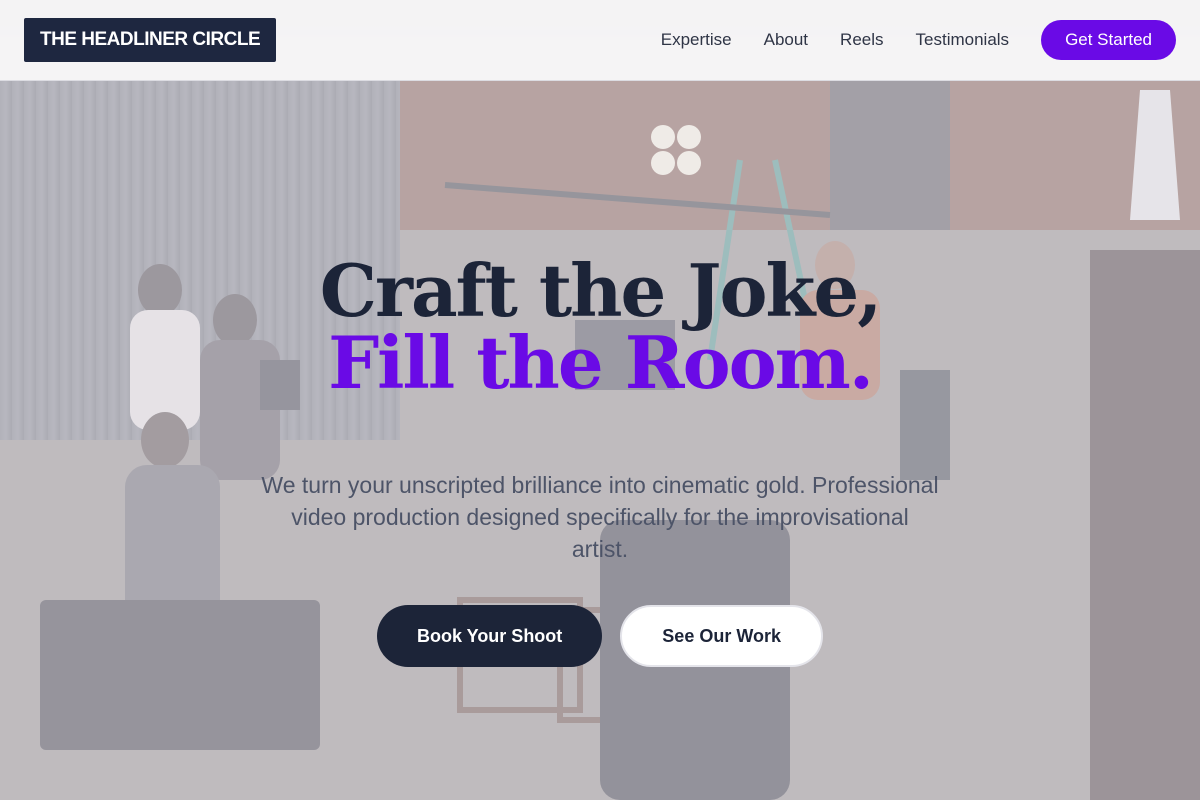 This screenshot has height=800, width=1200. I want to click on nav-link-about: About, so click(786, 40).